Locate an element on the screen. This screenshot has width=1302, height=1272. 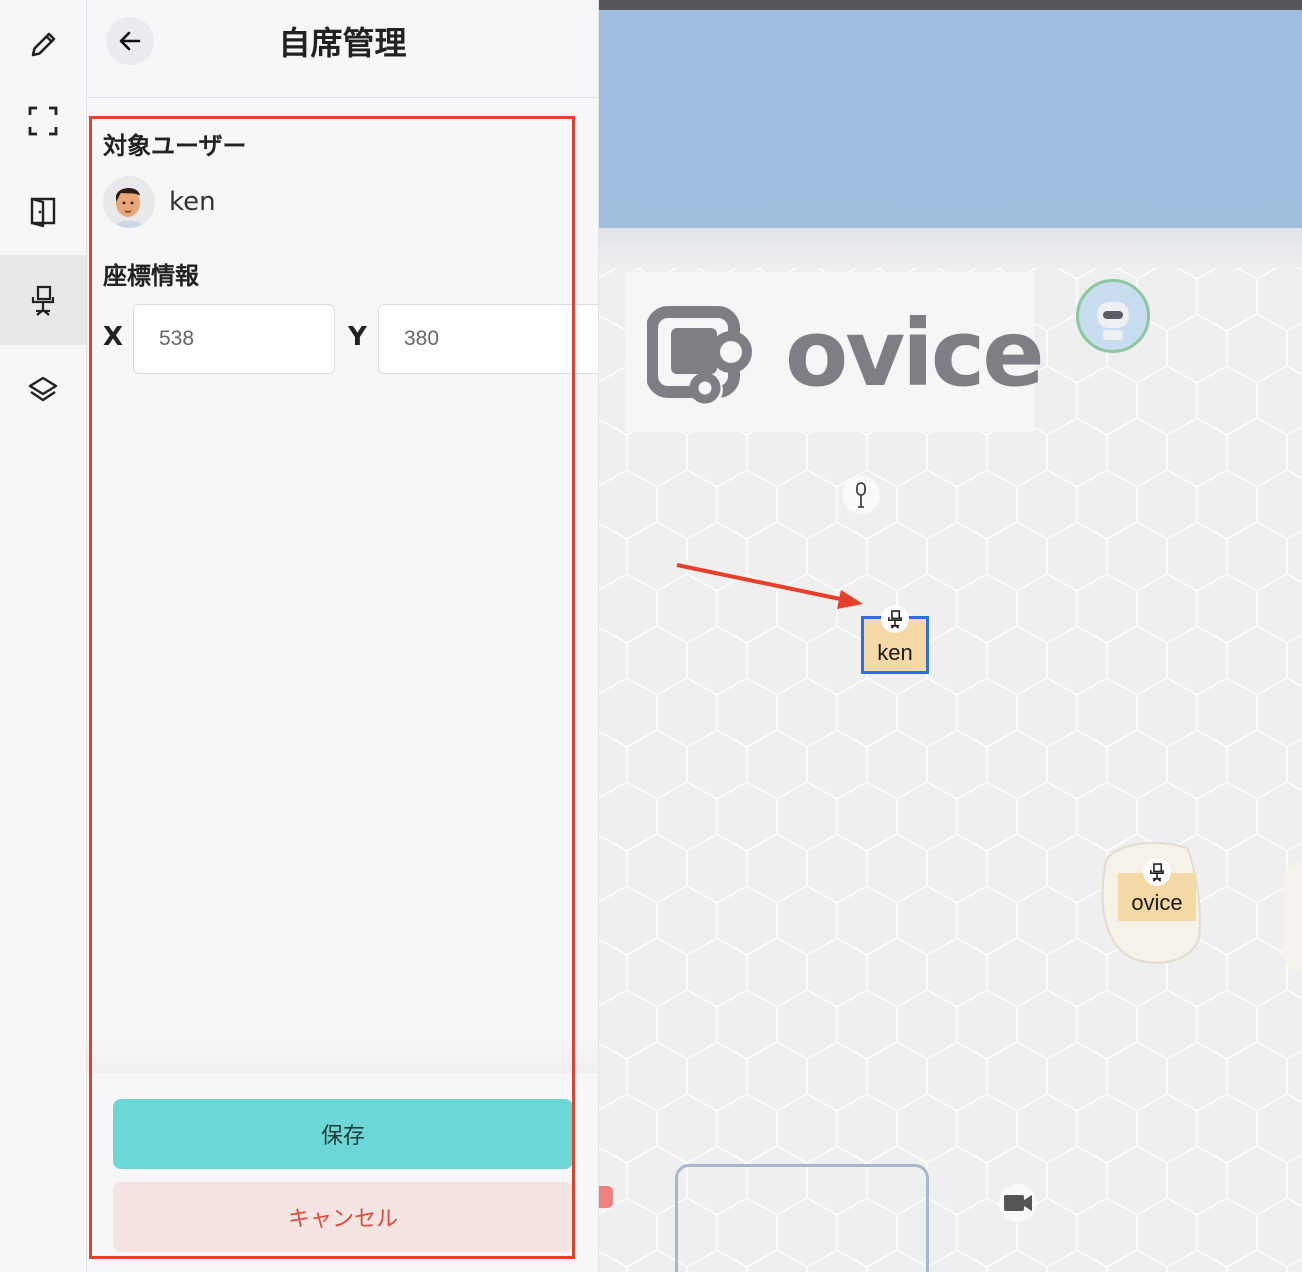
y-label: Y is located at coordinates (357, 337).